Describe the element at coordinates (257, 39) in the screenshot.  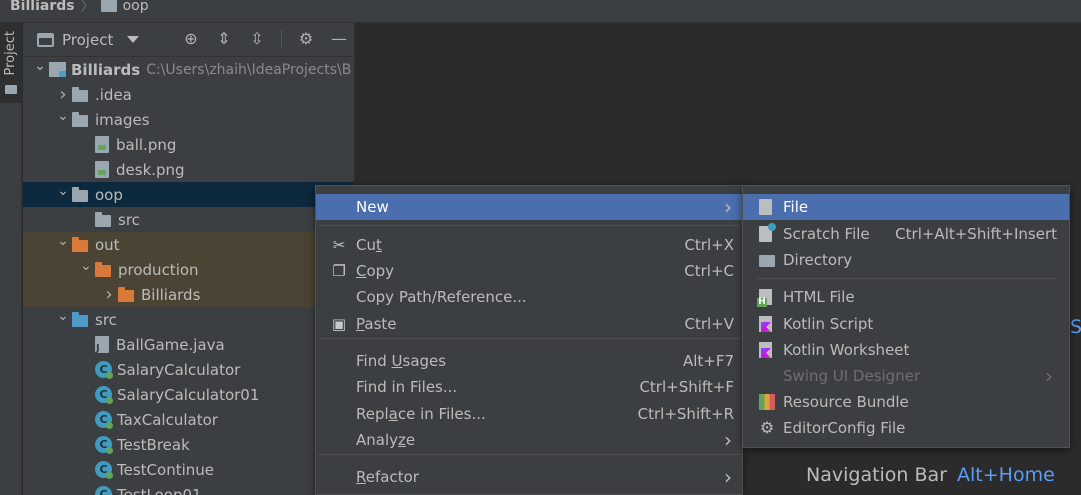
I see `collapse-all-icon: ⇳` at that location.